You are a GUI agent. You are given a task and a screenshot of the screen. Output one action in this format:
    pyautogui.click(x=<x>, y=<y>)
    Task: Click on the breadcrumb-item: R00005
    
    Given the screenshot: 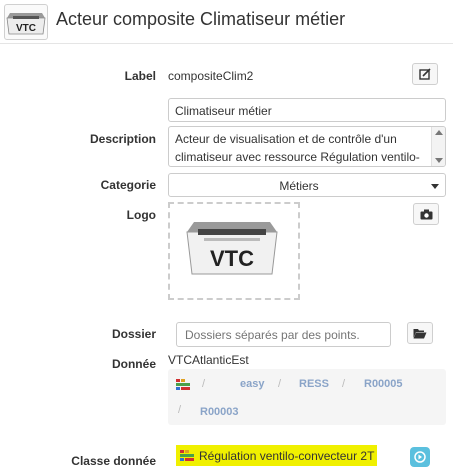 What is the action you would take?
    pyautogui.click(x=383, y=384)
    